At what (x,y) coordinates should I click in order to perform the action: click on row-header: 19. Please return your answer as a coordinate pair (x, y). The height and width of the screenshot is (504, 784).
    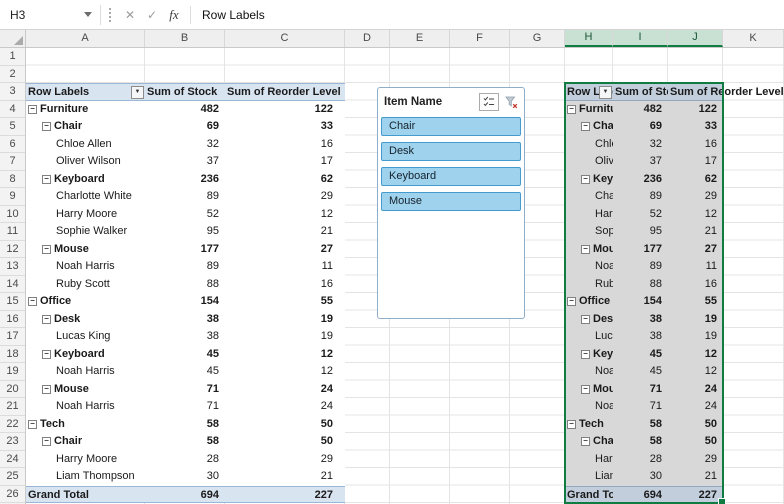
    Looking at the image, I should click on (12, 372).